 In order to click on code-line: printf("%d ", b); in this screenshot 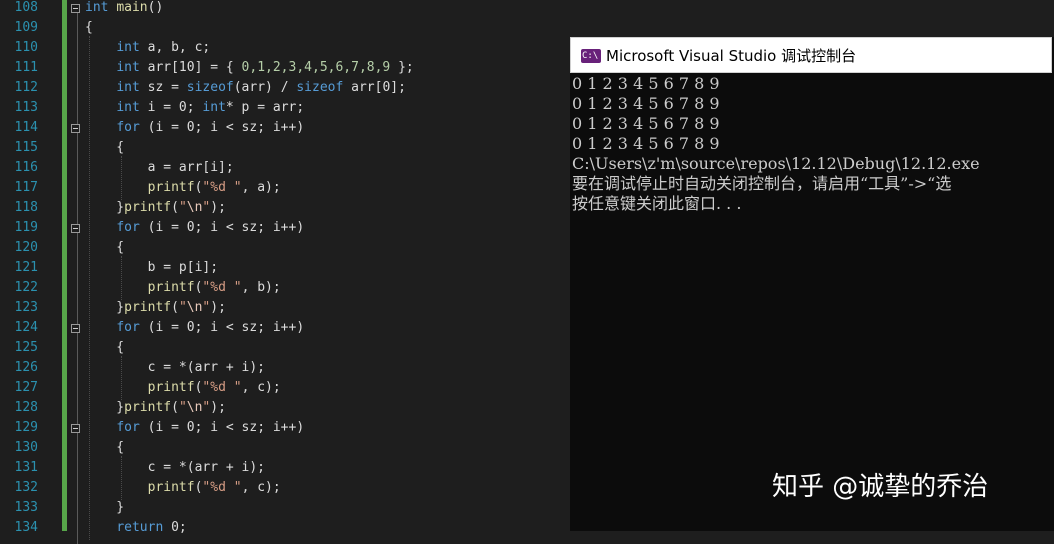, I will do `click(183, 288)`.